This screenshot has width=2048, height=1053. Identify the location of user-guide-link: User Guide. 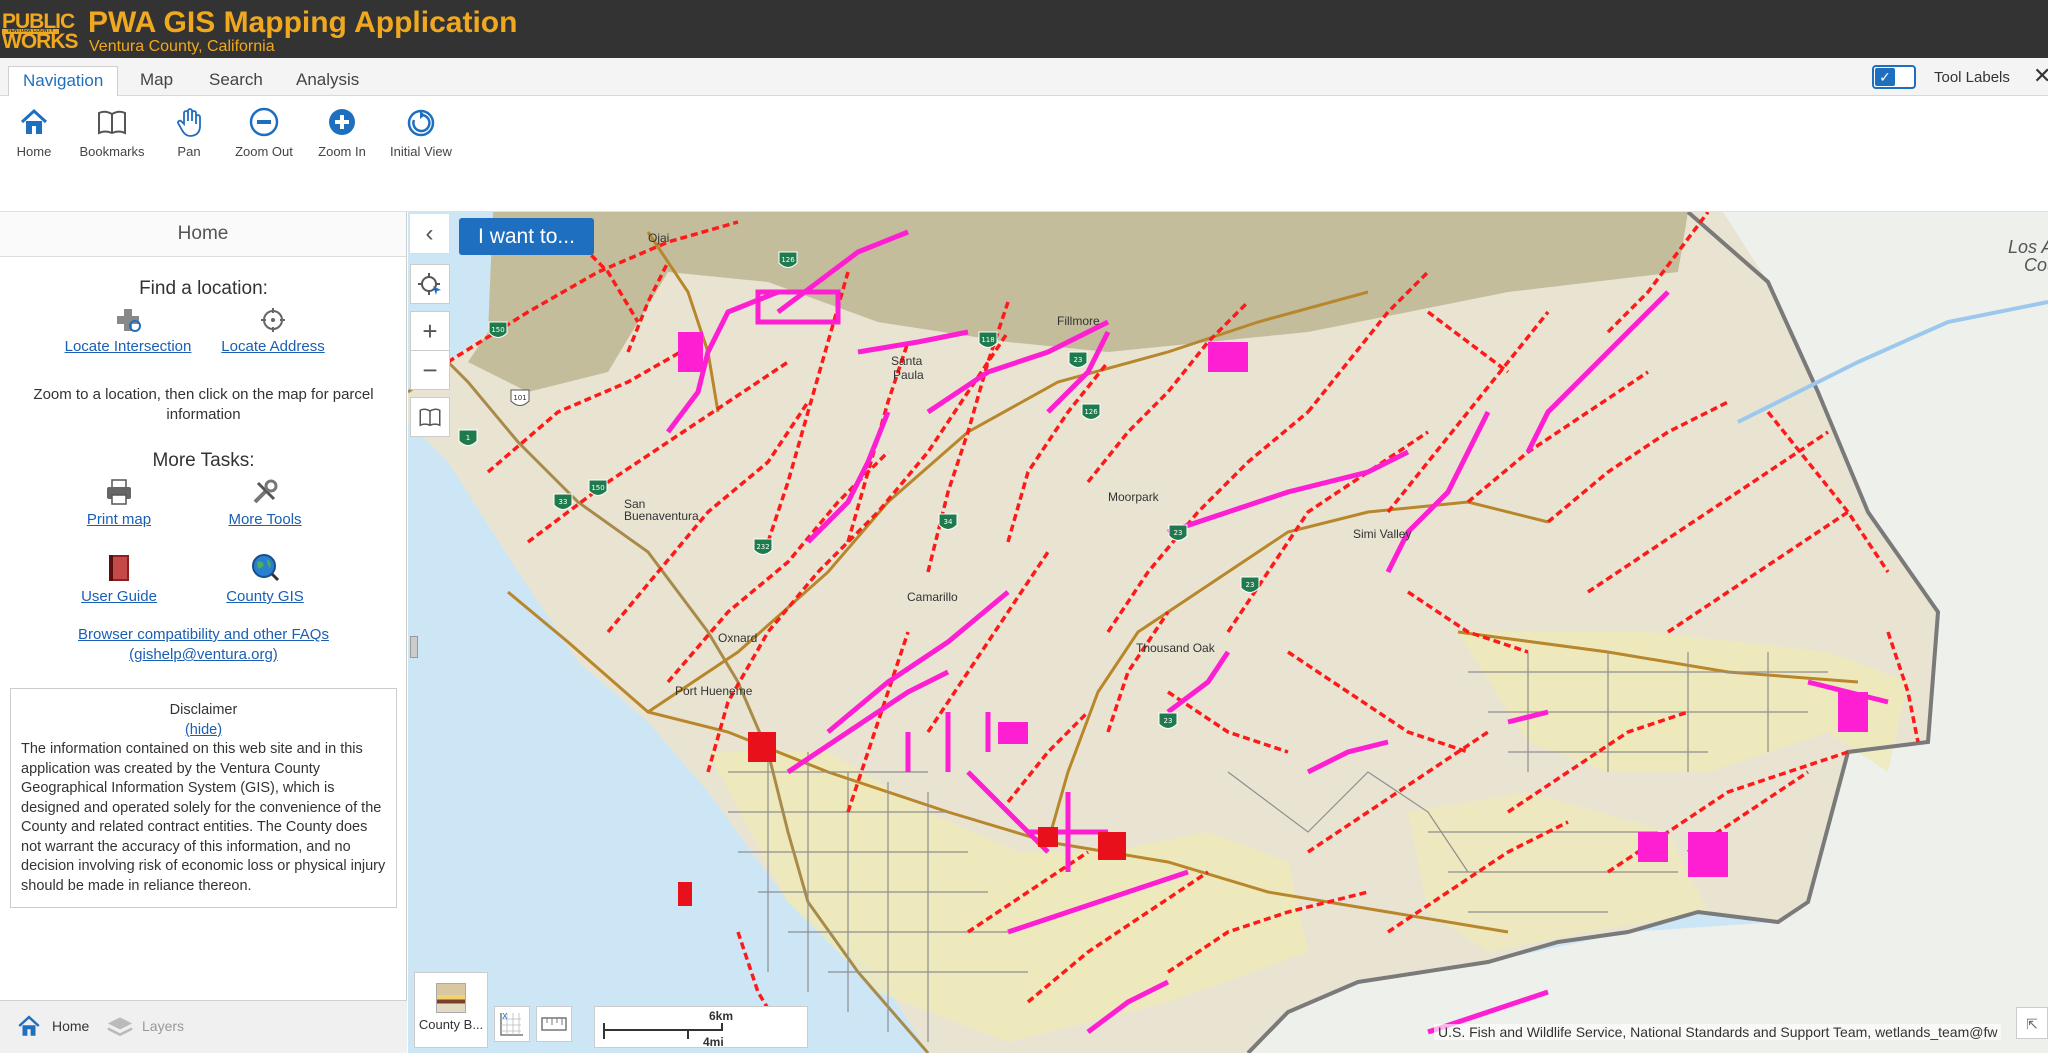
(119, 596).